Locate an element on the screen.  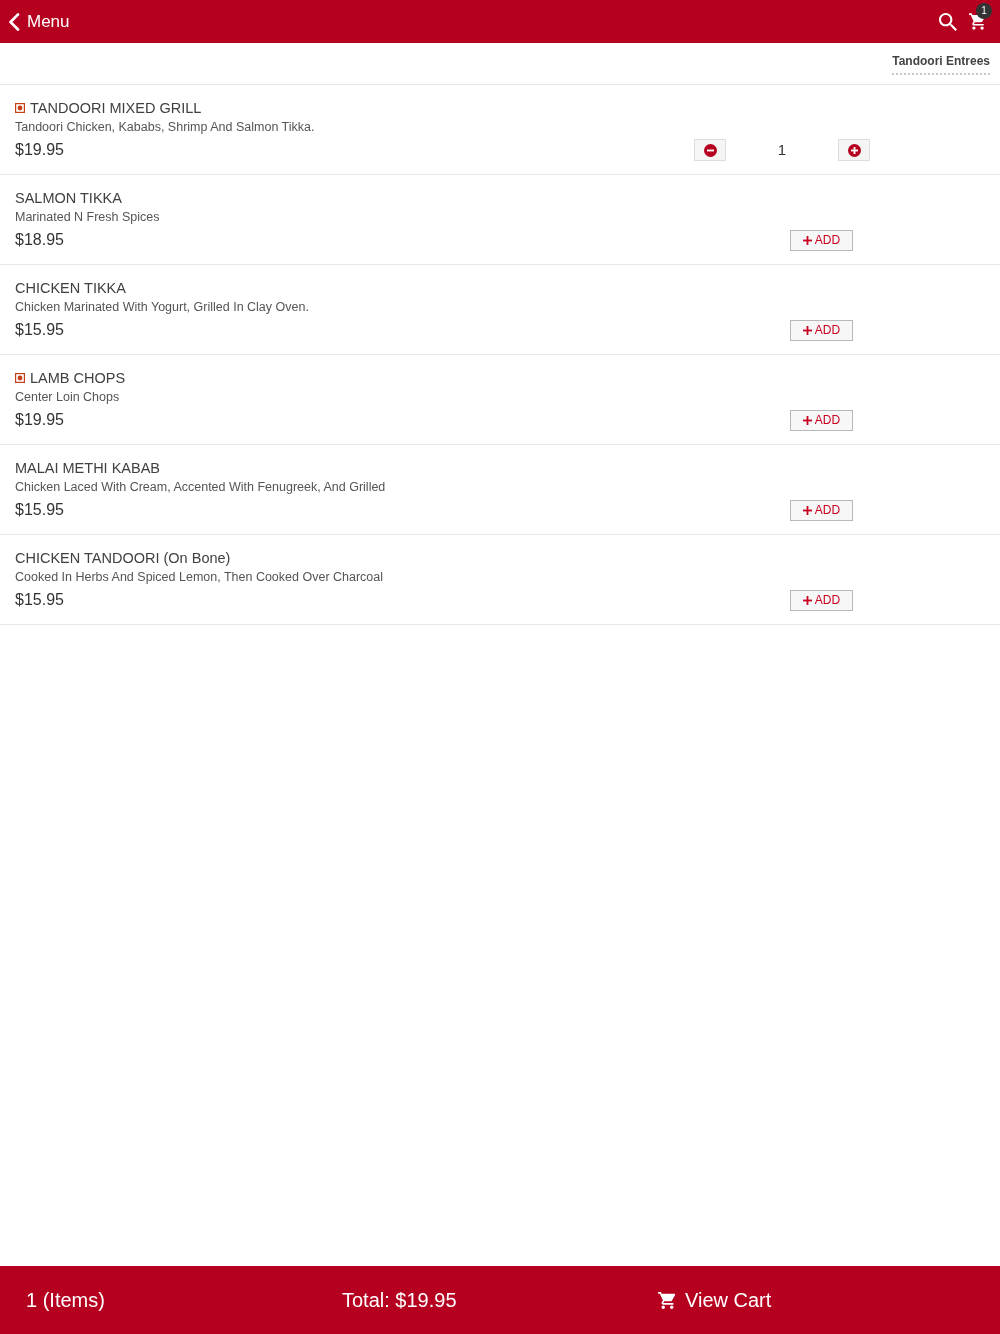
cart-count-badge: 1 is located at coordinates (984, 11).